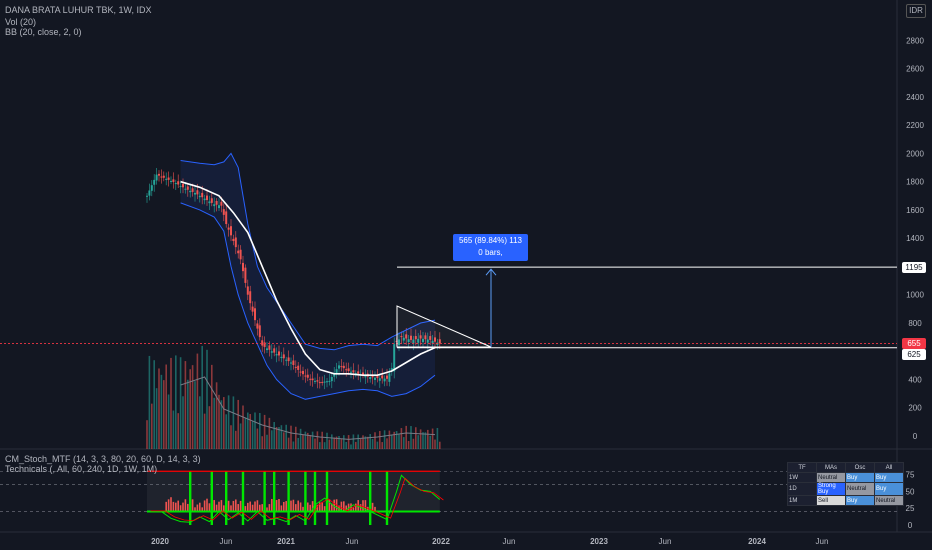 The image size is (932, 550). What do you see at coordinates (831, 467) in the screenshot?
I see `table-header: MAs` at bounding box center [831, 467].